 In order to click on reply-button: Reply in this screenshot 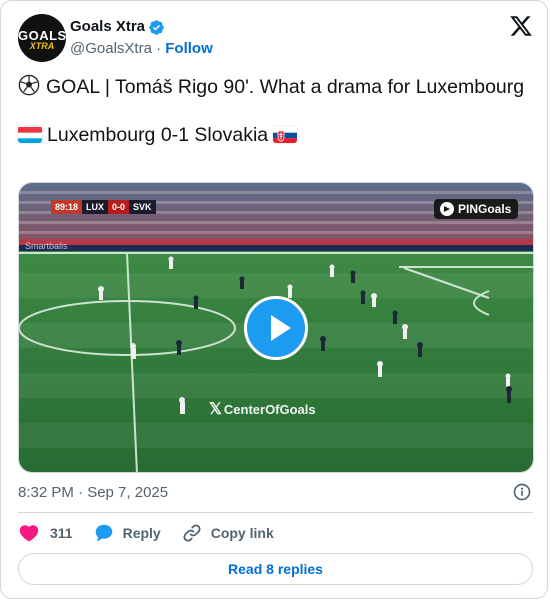, I will do `click(127, 533)`.